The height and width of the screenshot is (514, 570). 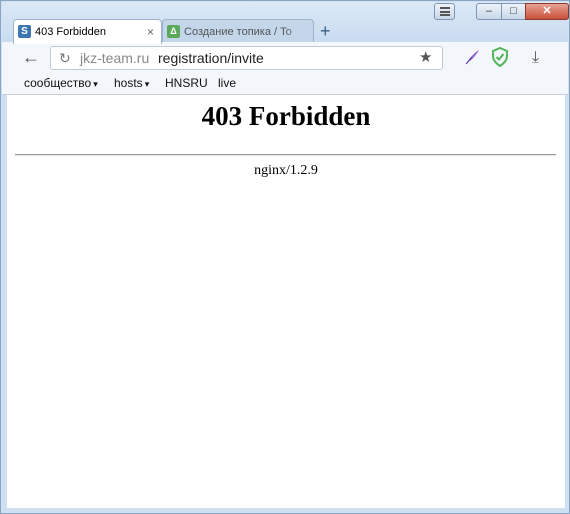 What do you see at coordinates (173, 31) in the screenshot?
I see `site-favicon-icon: Δ` at bounding box center [173, 31].